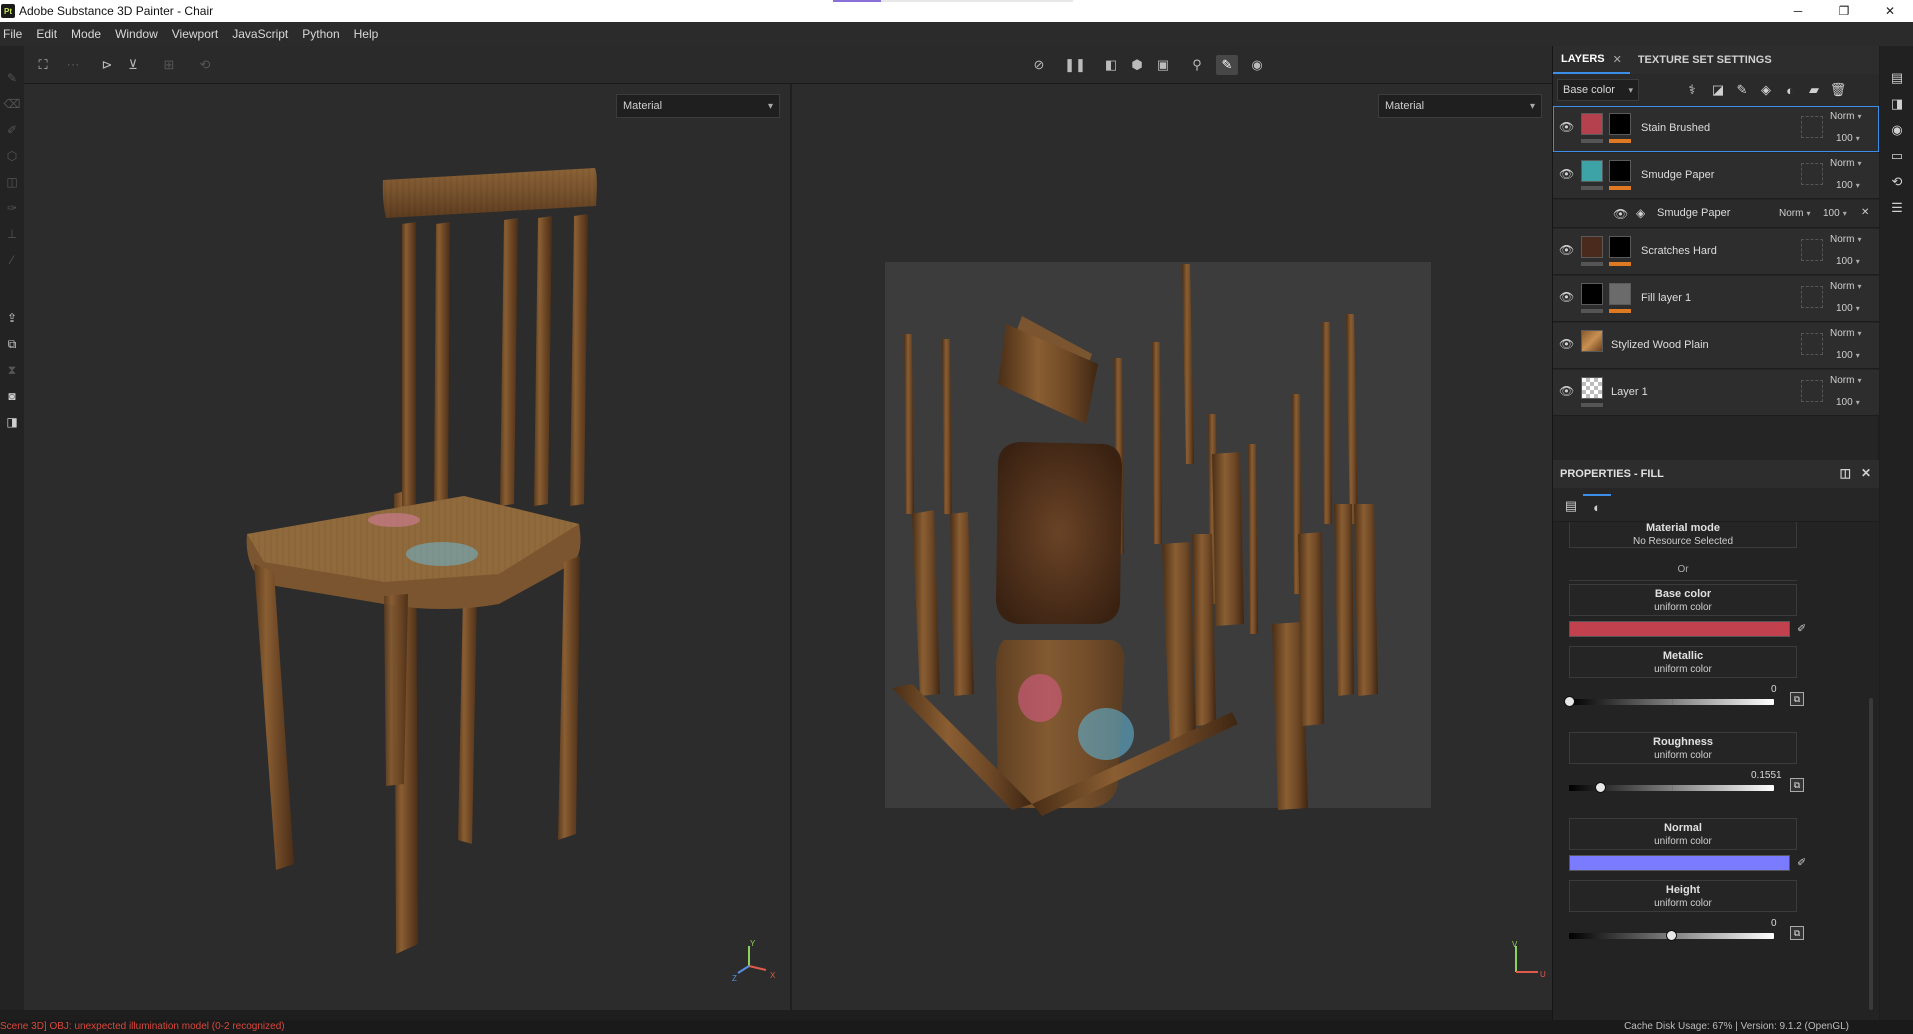 This screenshot has width=1913, height=1034. Describe the element at coordinates (48, 34) in the screenshot. I see `menu-edit: Edit` at that location.